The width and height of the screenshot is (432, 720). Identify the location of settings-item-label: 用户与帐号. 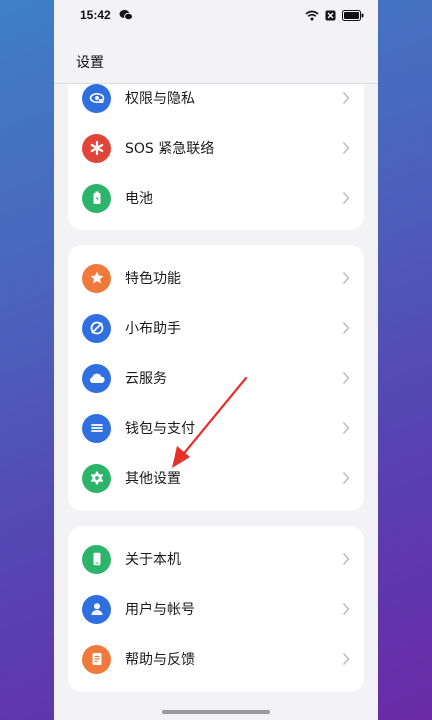
(160, 610).